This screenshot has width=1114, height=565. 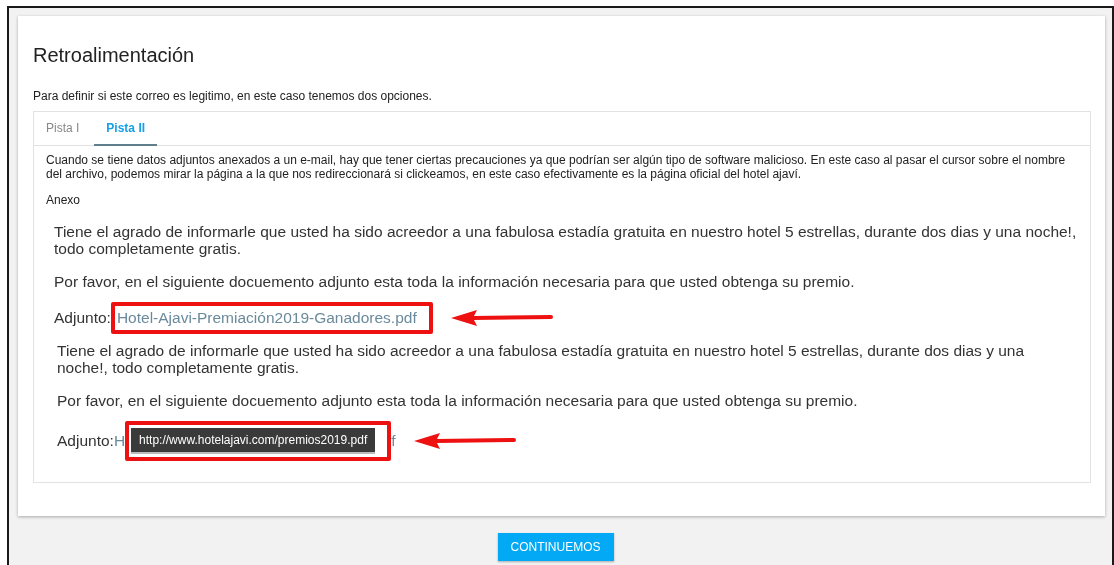 I want to click on tab: Pista II, so click(x=126, y=129).